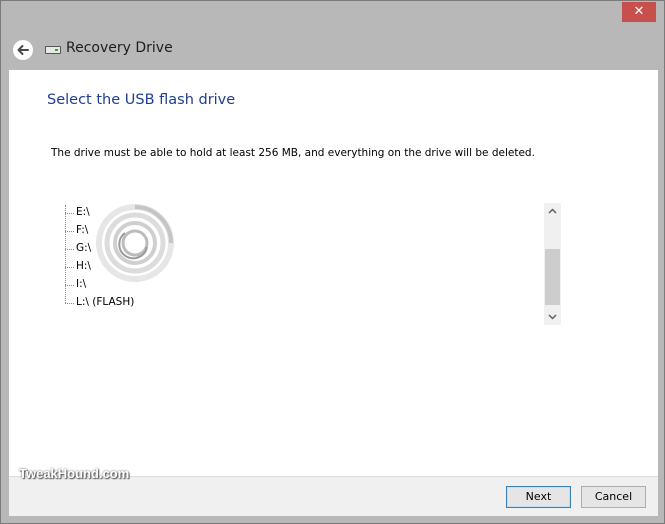 This screenshot has width=665, height=524. I want to click on drive-item-g: G:\, so click(165, 249).